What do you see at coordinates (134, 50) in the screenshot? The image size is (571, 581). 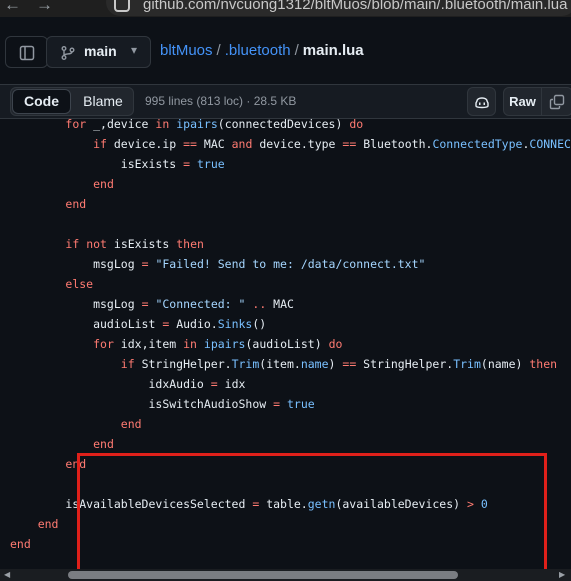 I see `chevron-down-icon: ▾` at bounding box center [134, 50].